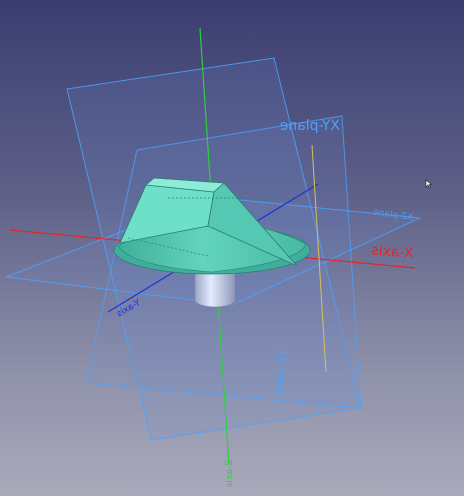  Describe the element at coordinates (429, 184) in the screenshot. I see `mouse-pointer-icon` at that location.